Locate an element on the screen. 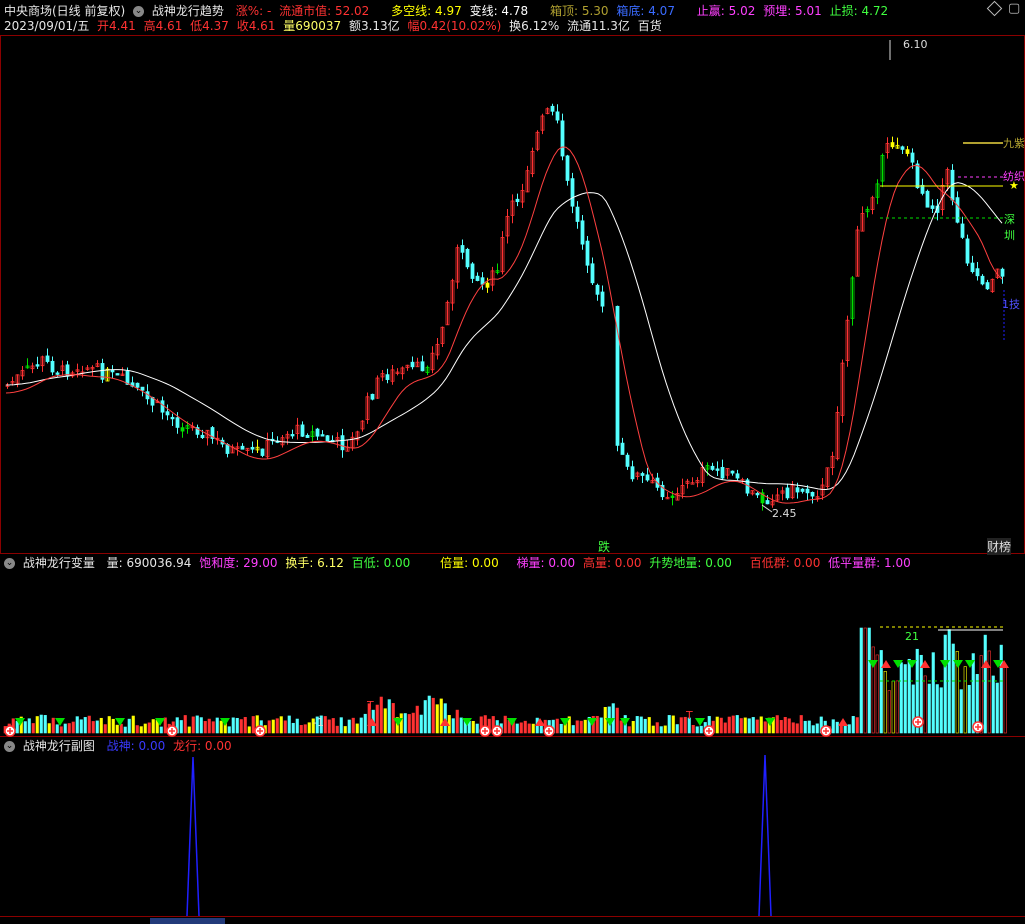 Image resolution: width=1025 pixels, height=924 pixels. blue-label: 1技 is located at coordinates (1011, 304).